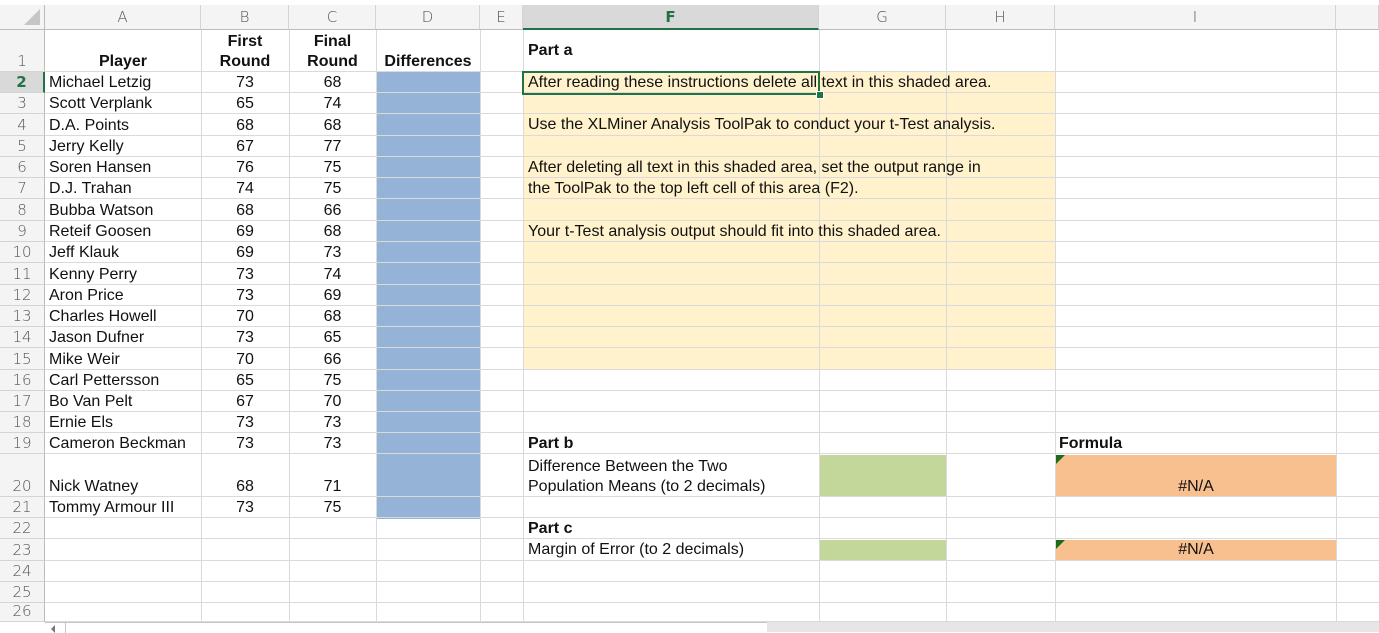  I want to click on row-header-12: 12, so click(22, 295).